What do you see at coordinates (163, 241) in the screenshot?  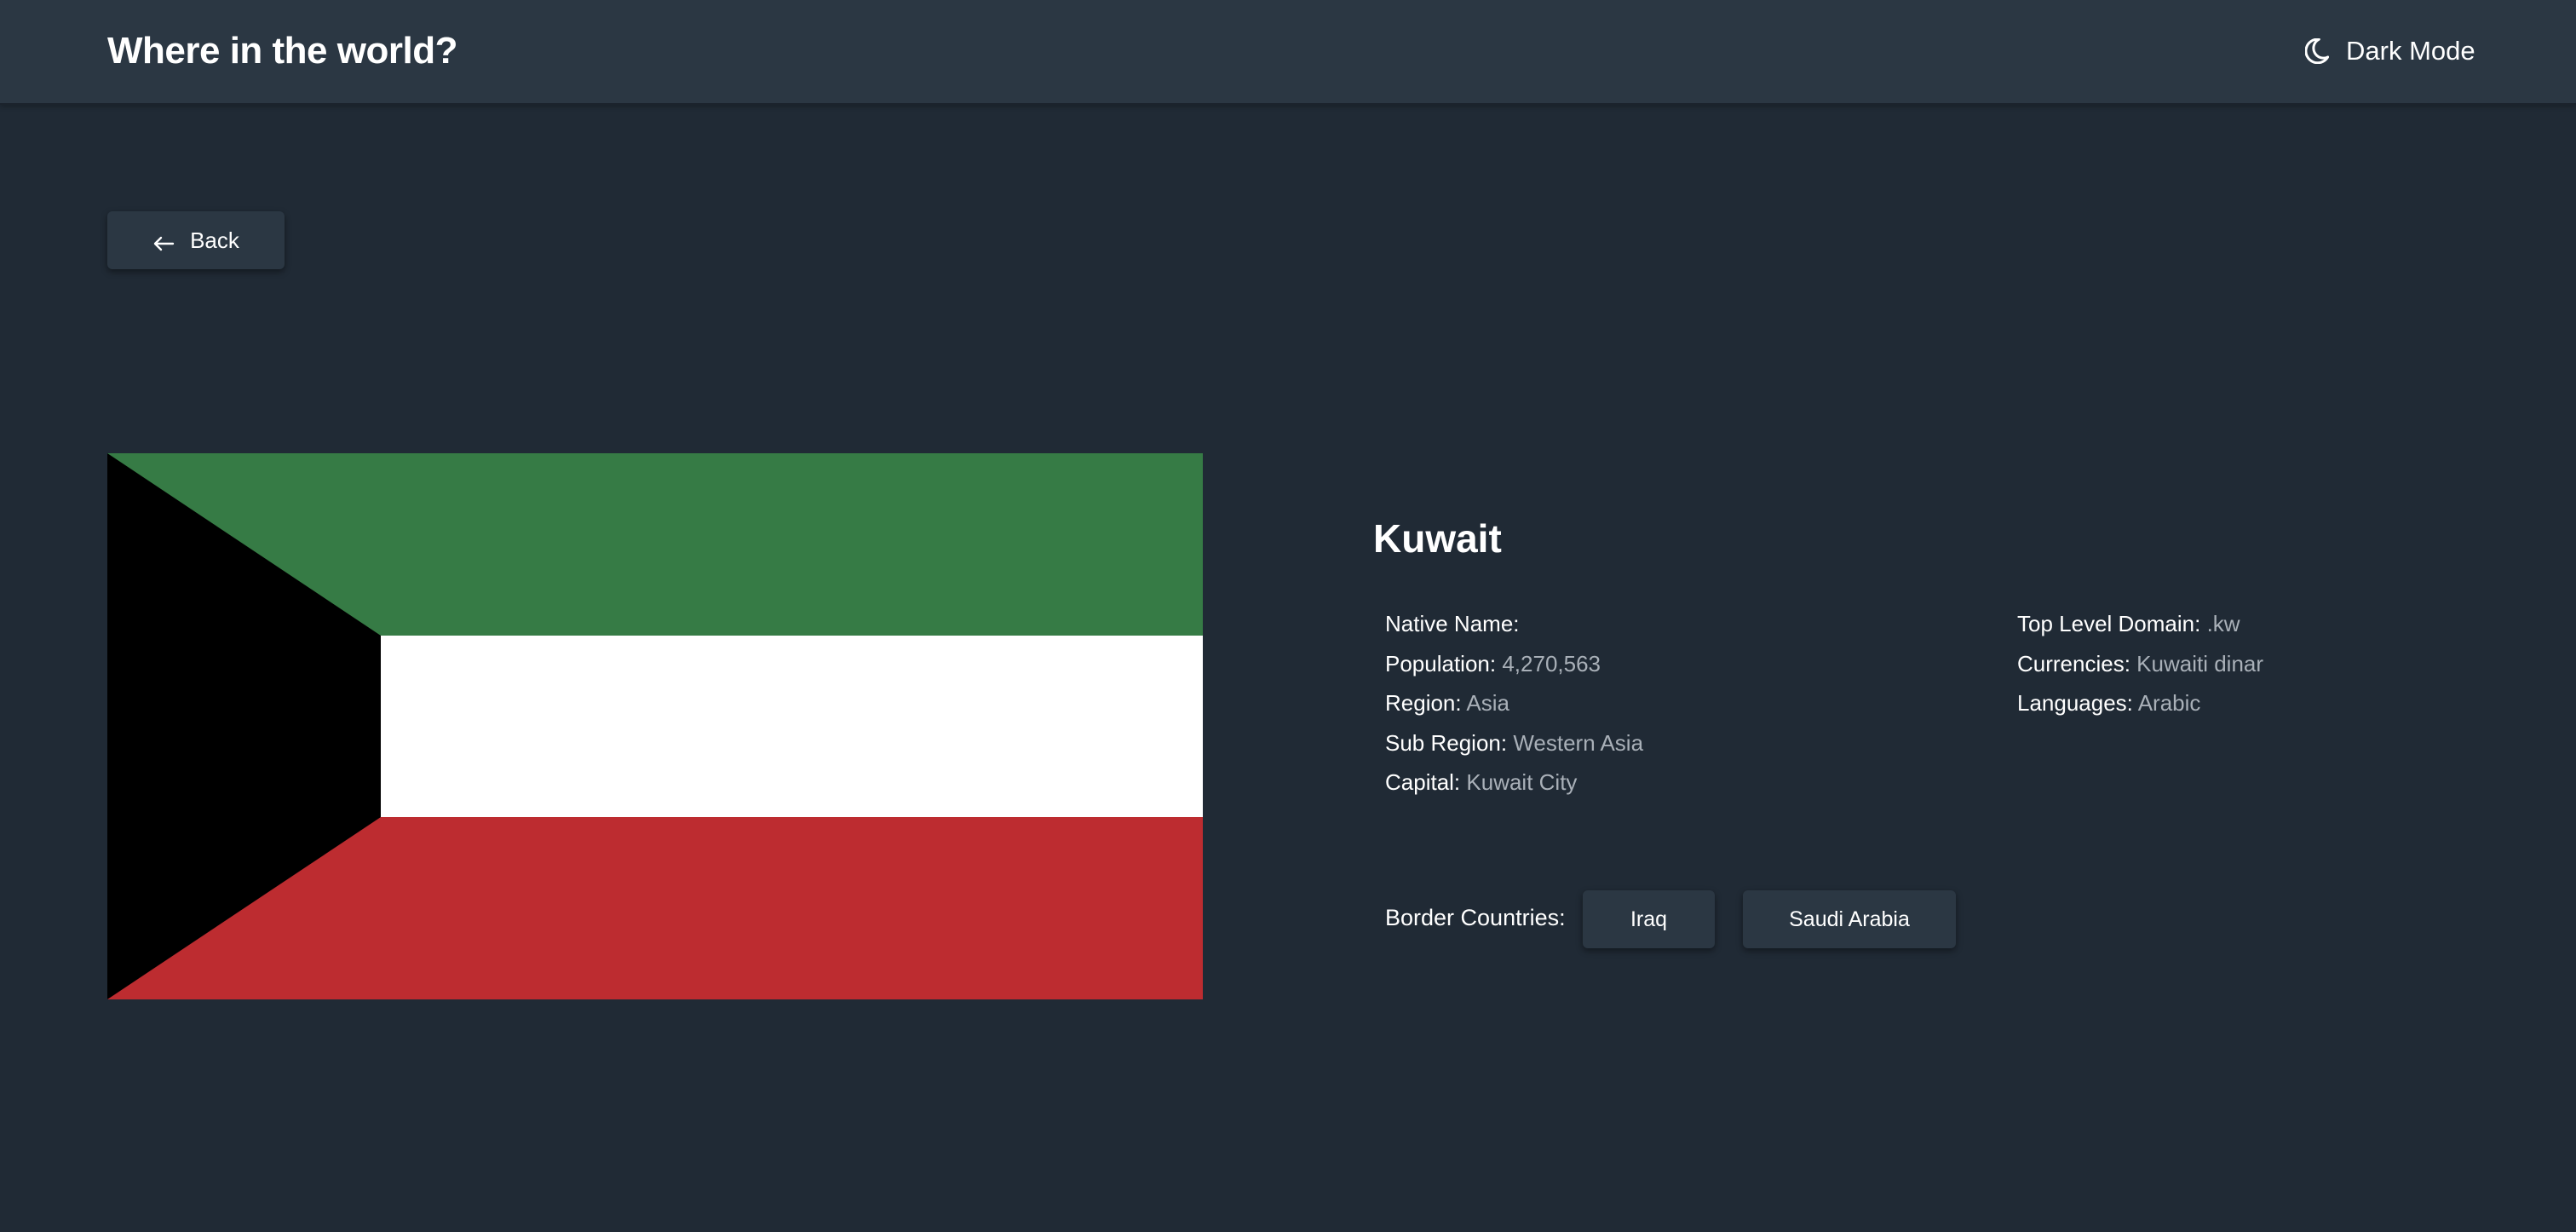 I see `arrow-left-icon` at bounding box center [163, 241].